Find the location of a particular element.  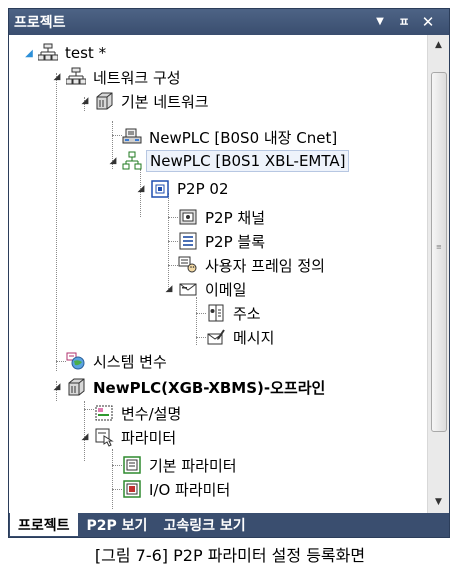

tree-item-plc-cnet: NewPLC [B0S0 내장 Cnet] is located at coordinates (231, 137).